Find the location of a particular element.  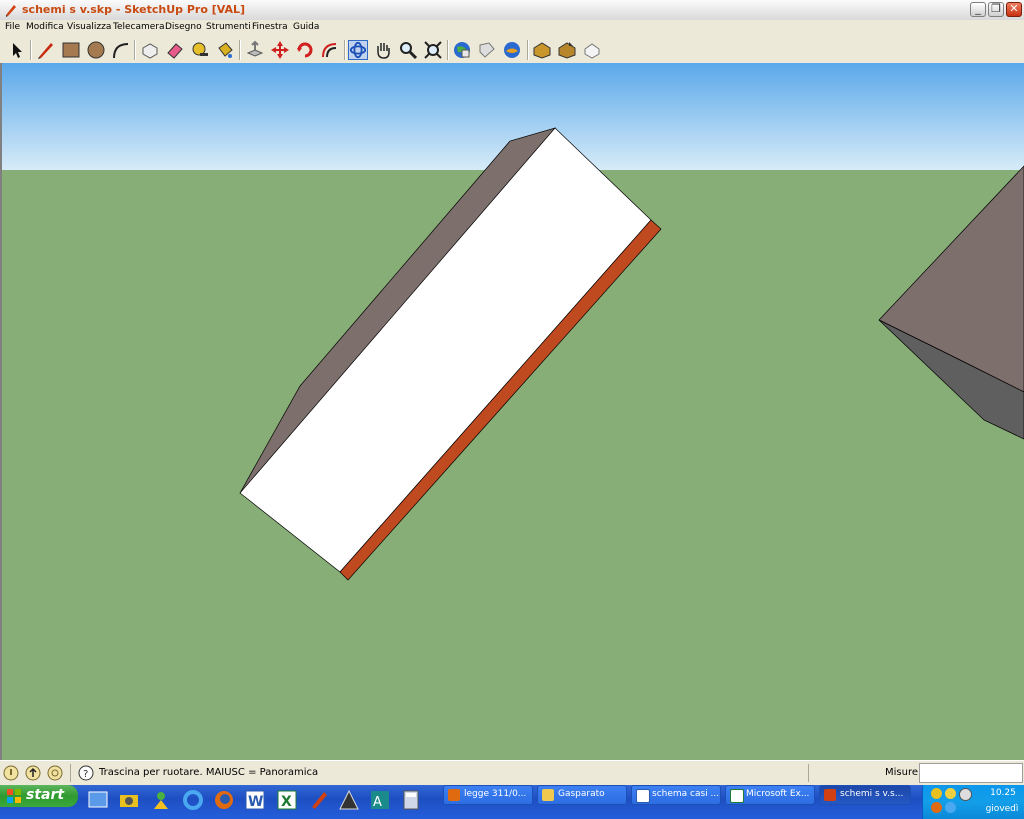

credits-icon is located at coordinates (33, 773).